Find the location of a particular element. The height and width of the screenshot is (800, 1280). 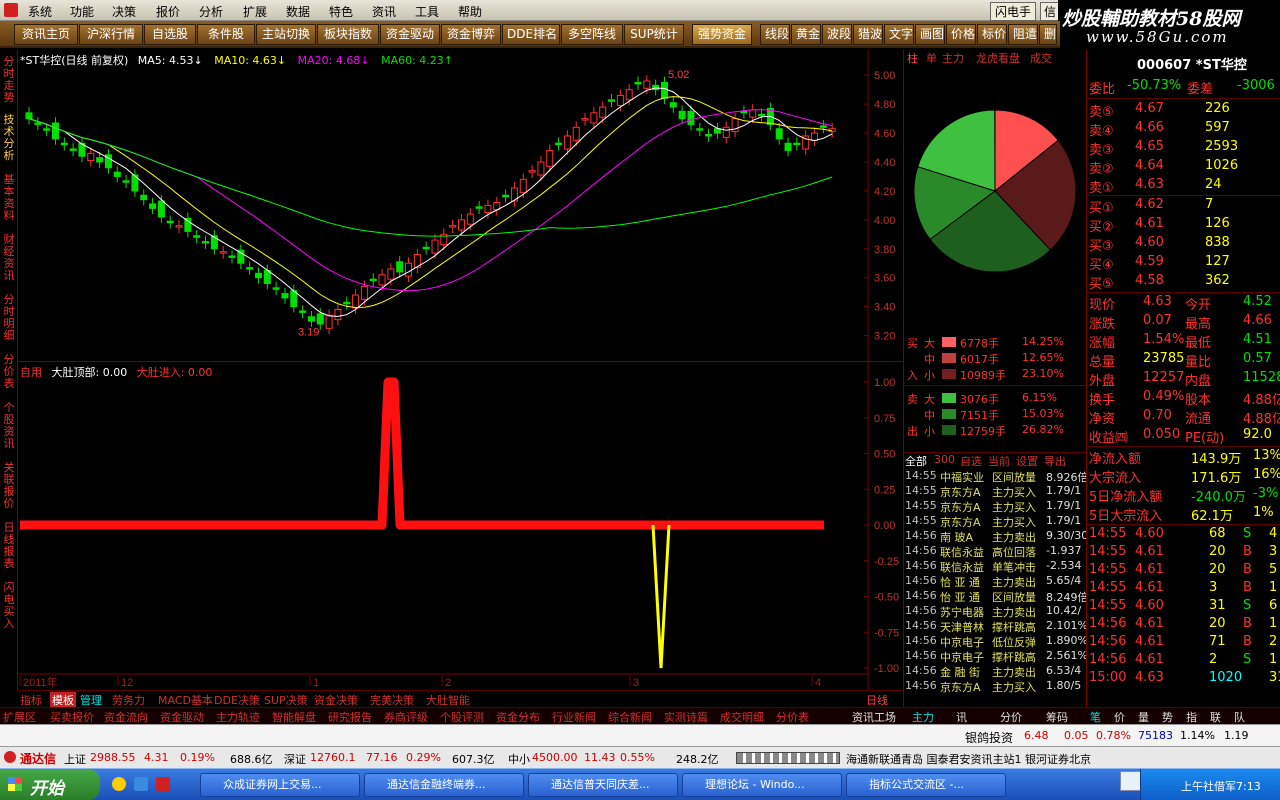

alert-row: 14:56 金 融 街主力卖出 6.53/4 is located at coordinates (995, 671).